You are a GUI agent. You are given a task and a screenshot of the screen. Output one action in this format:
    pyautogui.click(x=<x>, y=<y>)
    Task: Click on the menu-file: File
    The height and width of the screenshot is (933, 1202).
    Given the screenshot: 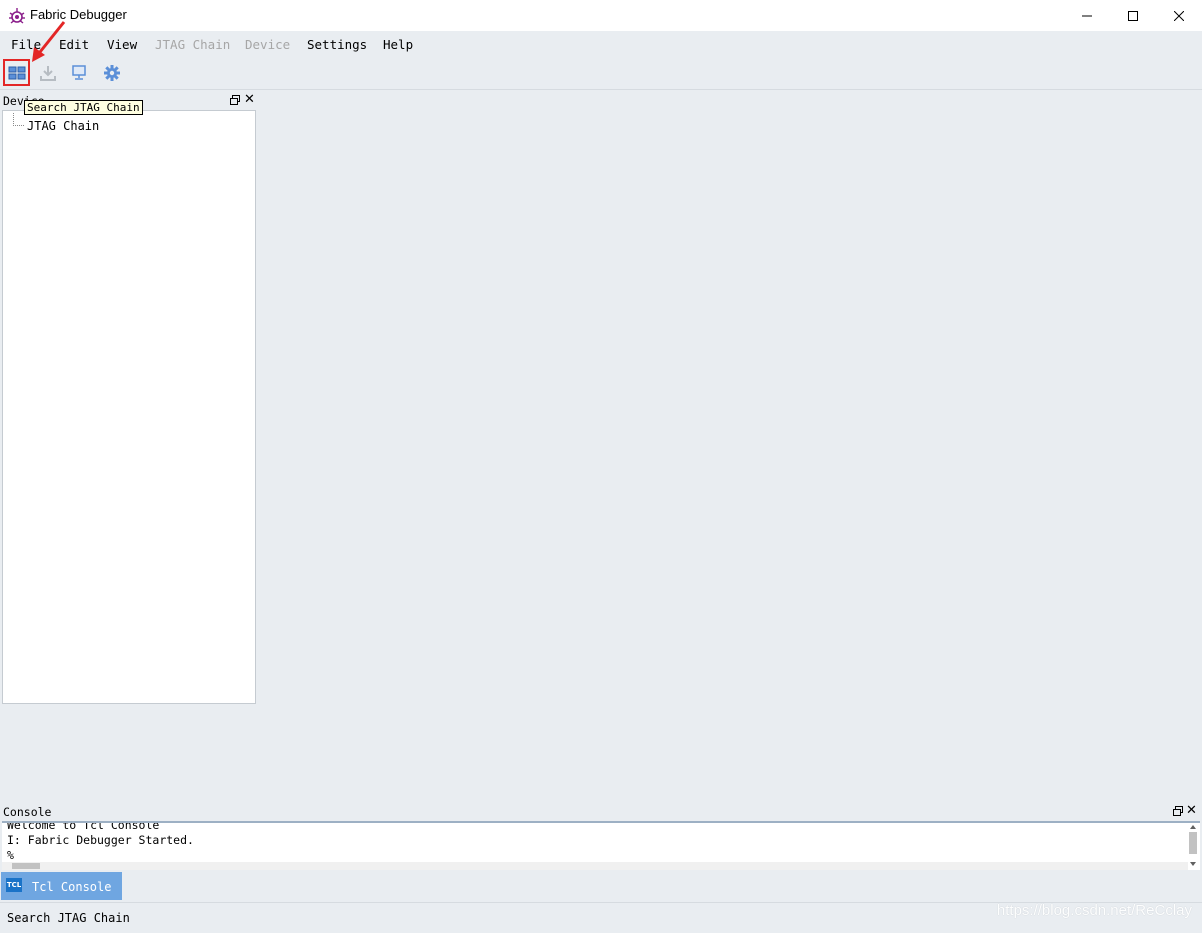 What is the action you would take?
    pyautogui.click(x=26, y=44)
    